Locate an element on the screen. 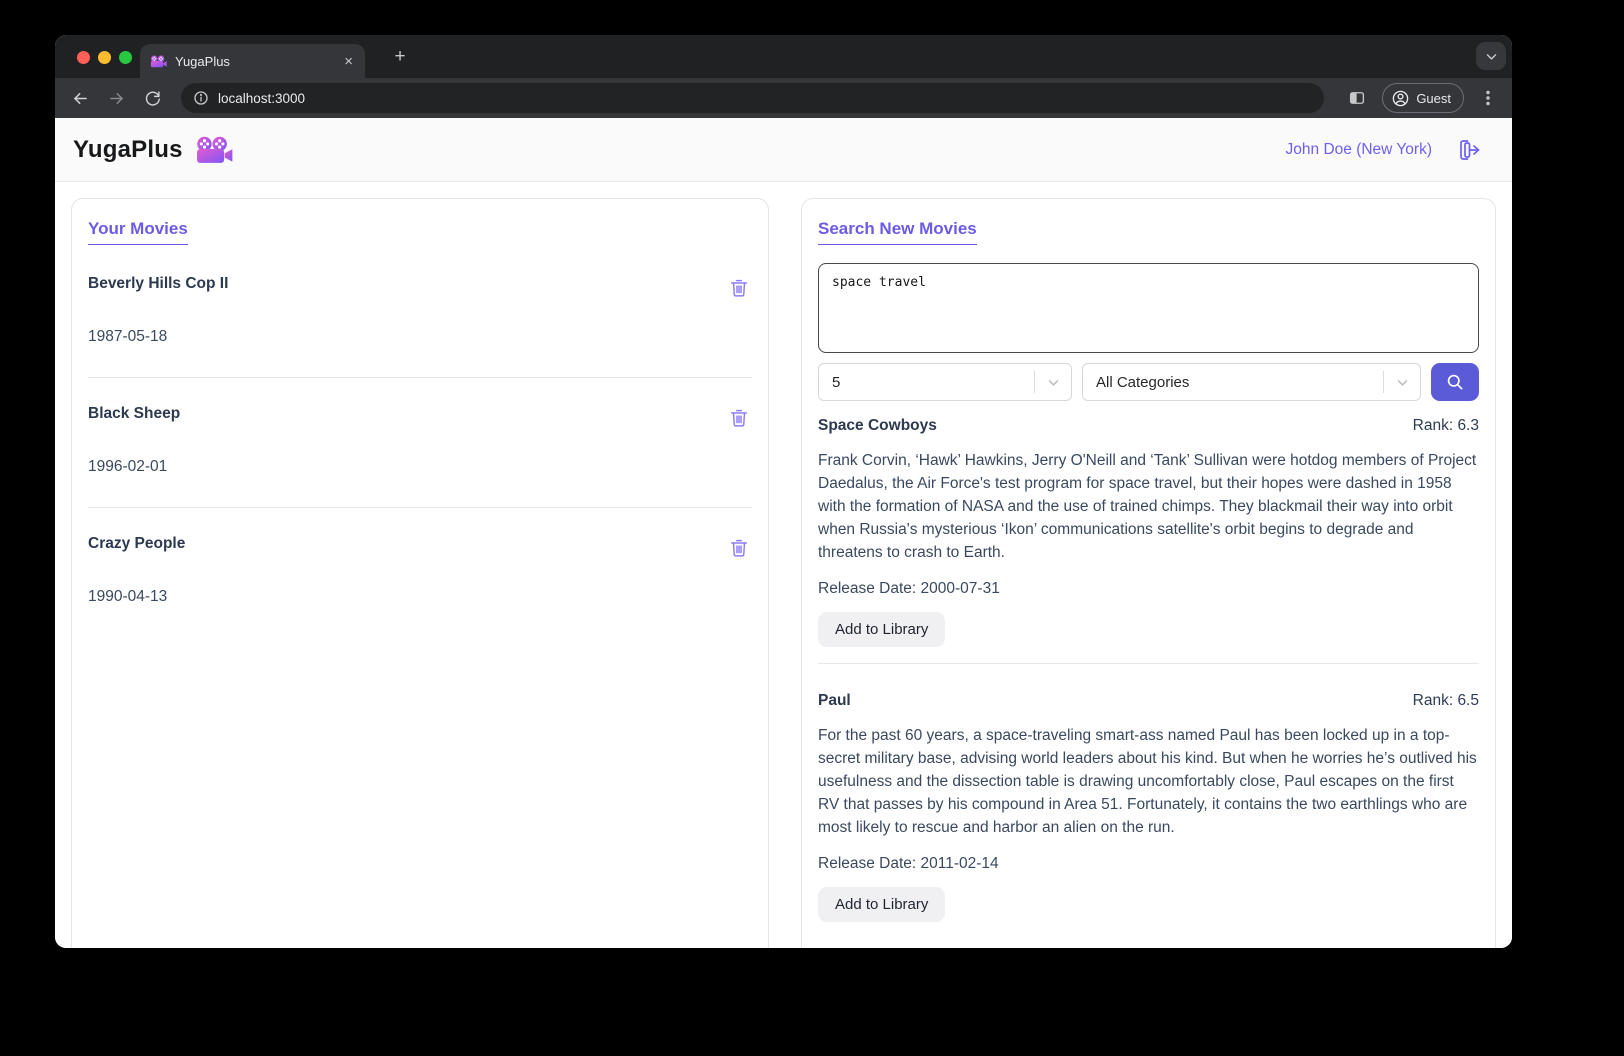  list-item: Black Sheep 1996-02-01 is located at coordinates (420, 440).